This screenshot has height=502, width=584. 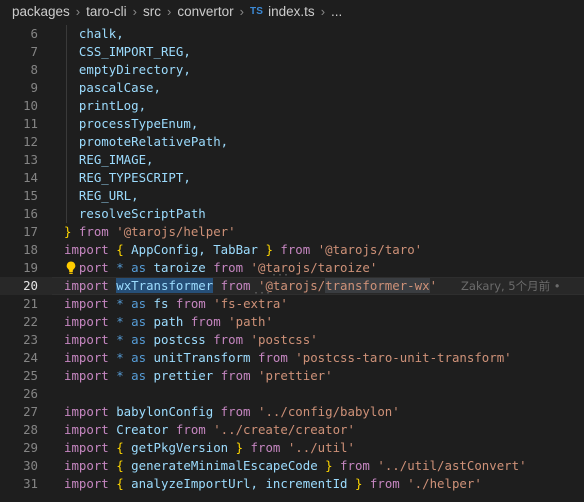 What do you see at coordinates (292, 34) in the screenshot?
I see `code-line: 6 chalk,` at bounding box center [292, 34].